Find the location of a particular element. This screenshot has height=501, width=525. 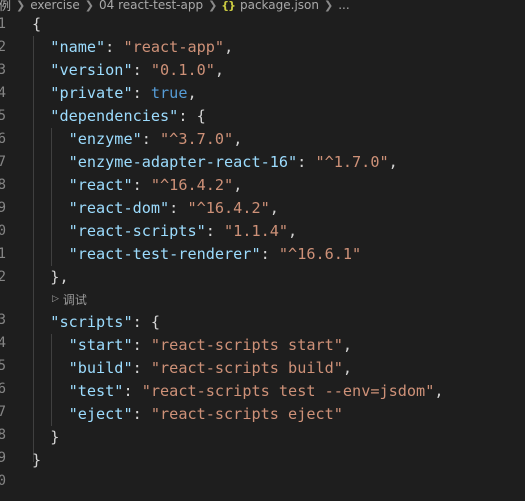

json-key: "react" is located at coordinates (100, 185).